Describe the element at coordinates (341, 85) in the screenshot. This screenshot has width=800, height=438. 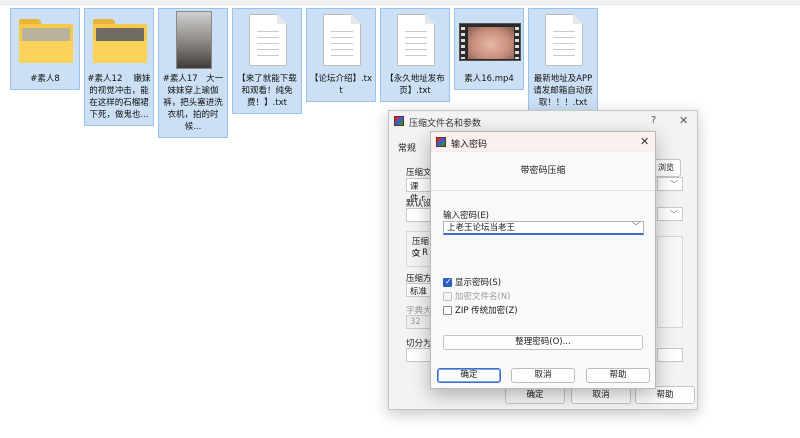
I see `file-name: 【论坛介绍】.txt` at that location.